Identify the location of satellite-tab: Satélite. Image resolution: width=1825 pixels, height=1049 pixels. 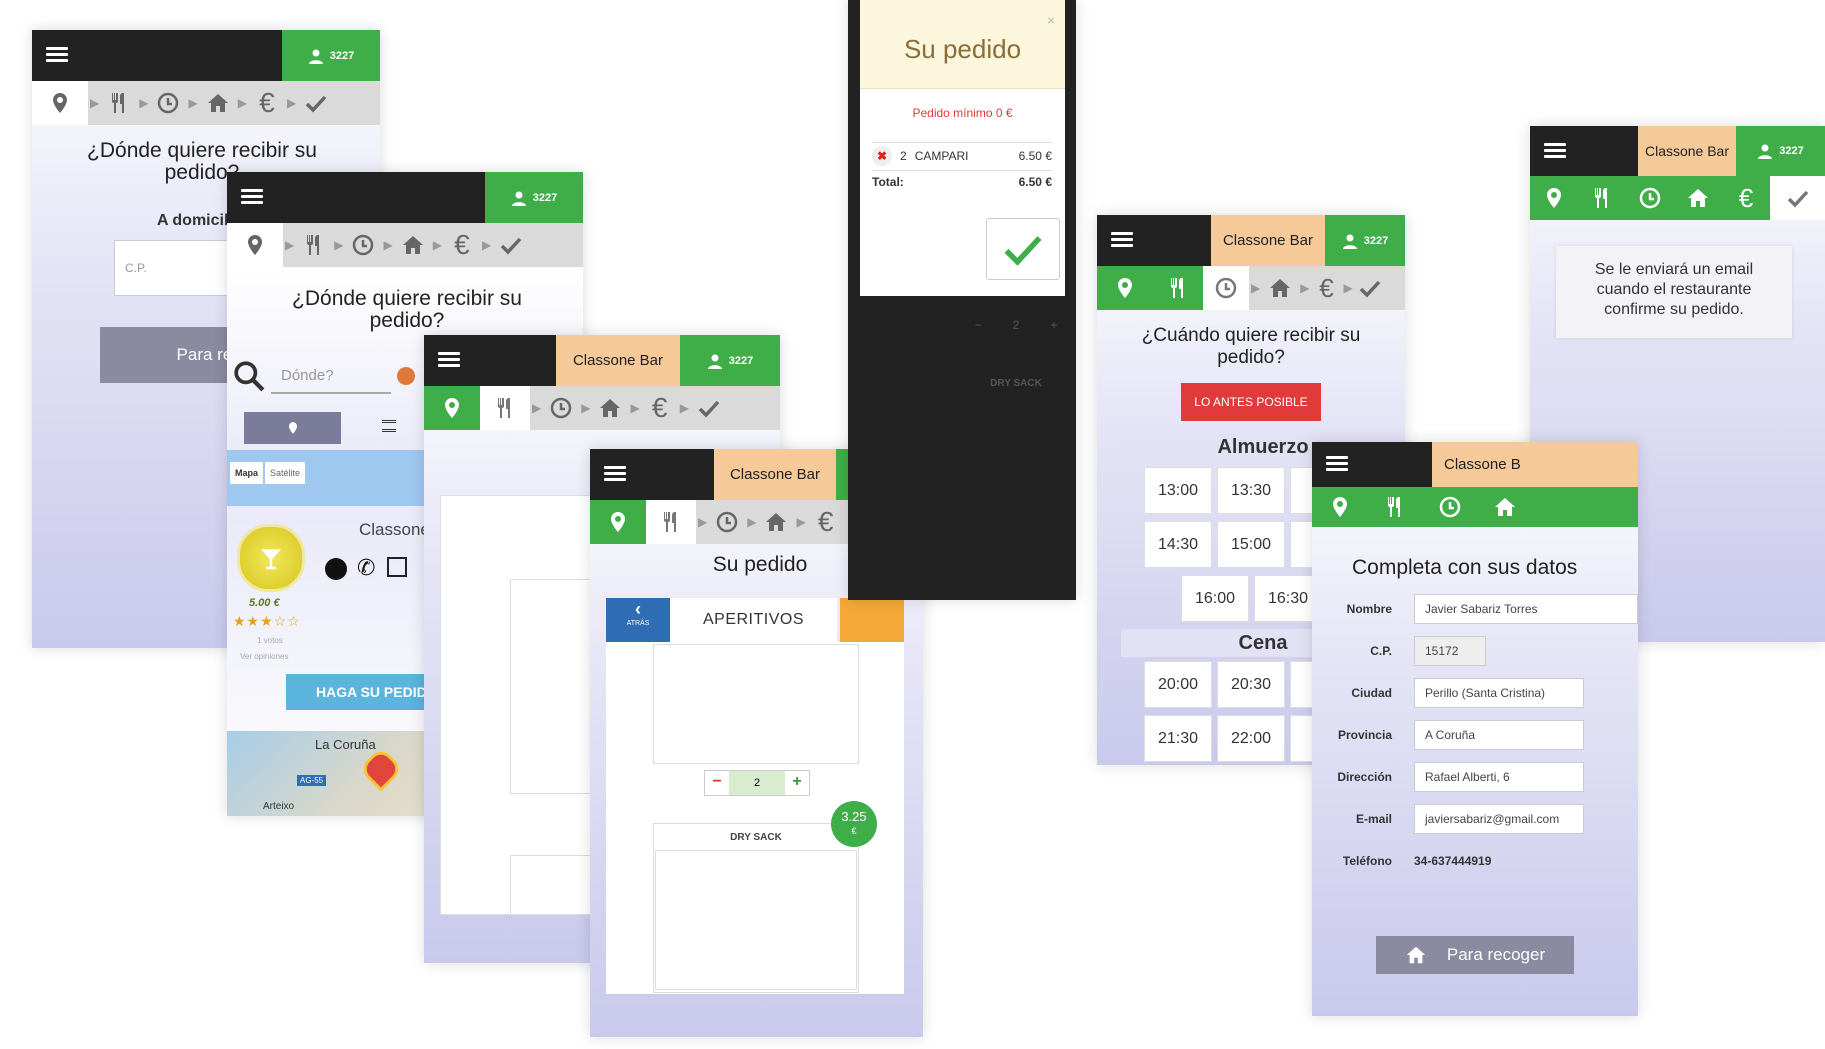
(285, 473).